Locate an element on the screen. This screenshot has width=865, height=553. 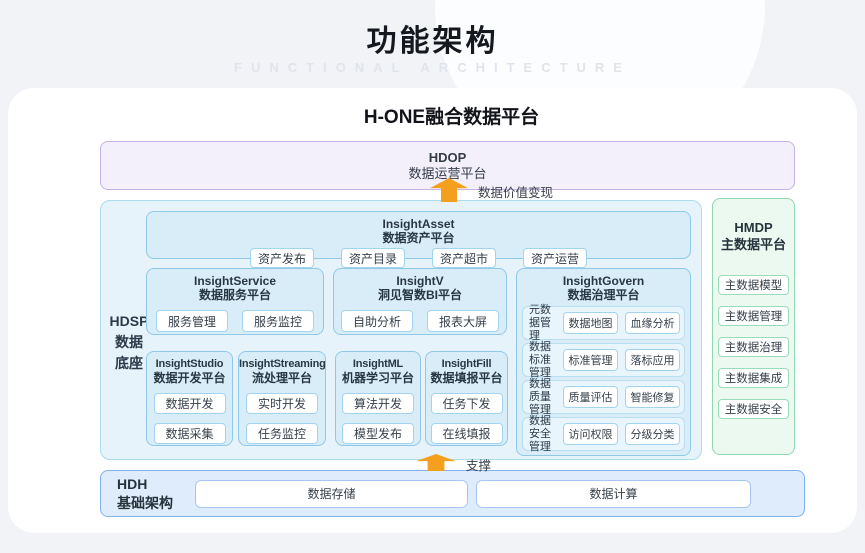
govern-row-items: 数据地图 血缘分析 is located at coordinates (621, 323).